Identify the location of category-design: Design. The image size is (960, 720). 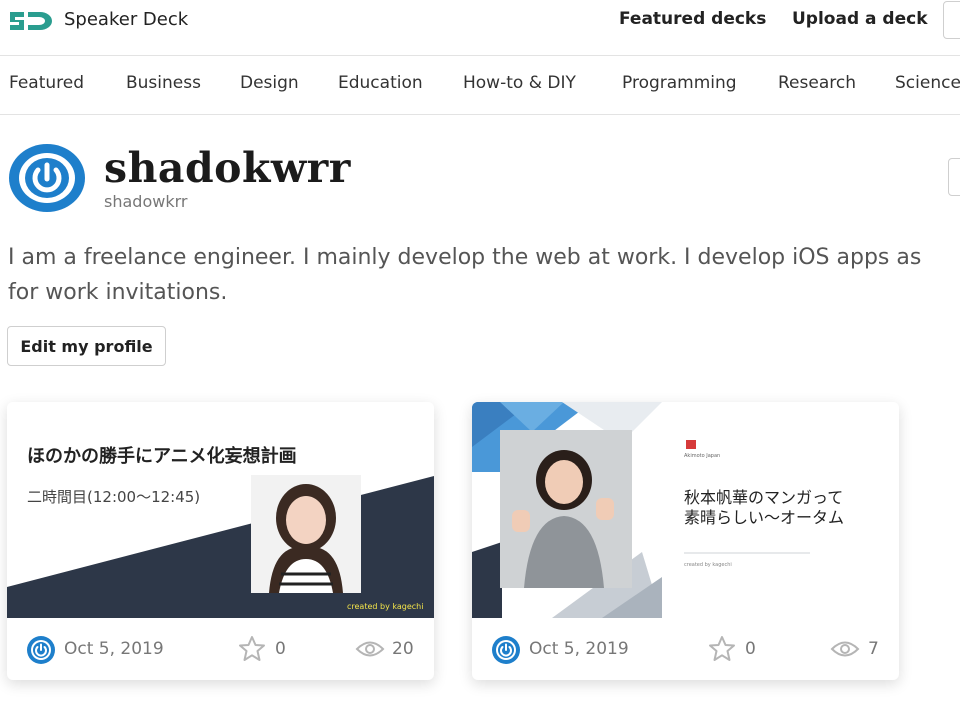
(269, 83).